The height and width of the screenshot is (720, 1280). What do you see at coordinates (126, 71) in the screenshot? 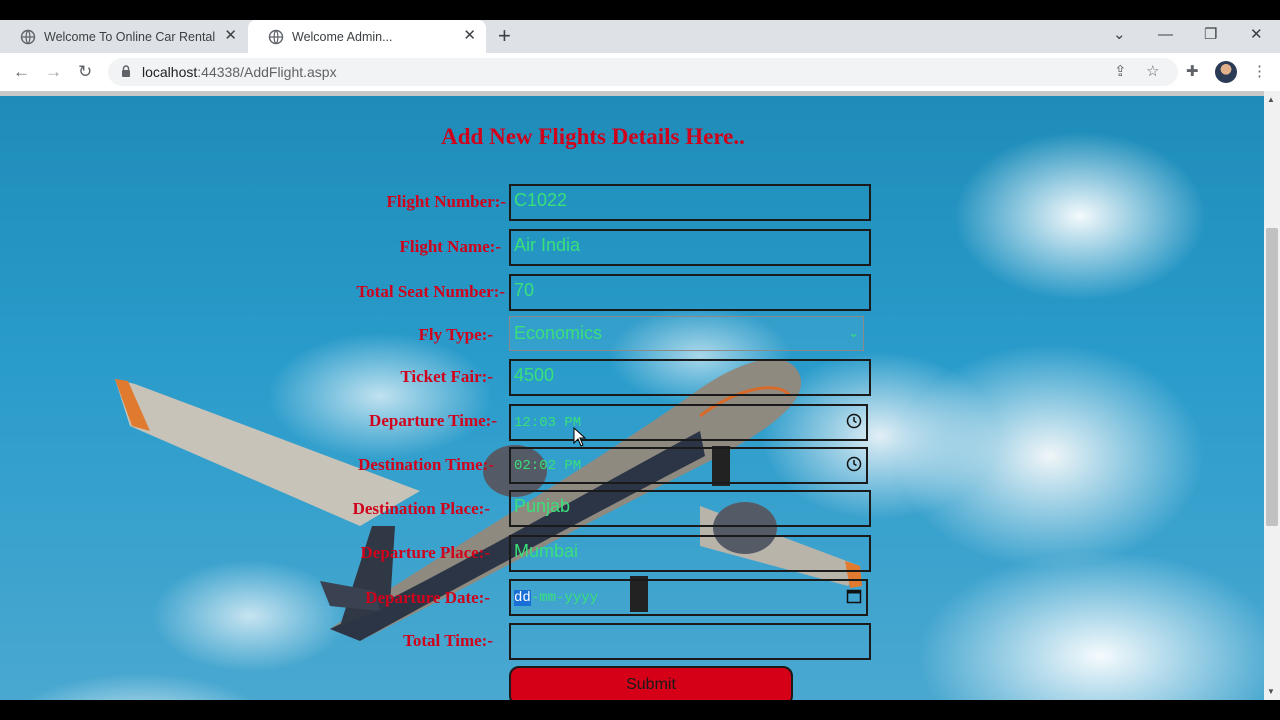
I see `lock-icon` at bounding box center [126, 71].